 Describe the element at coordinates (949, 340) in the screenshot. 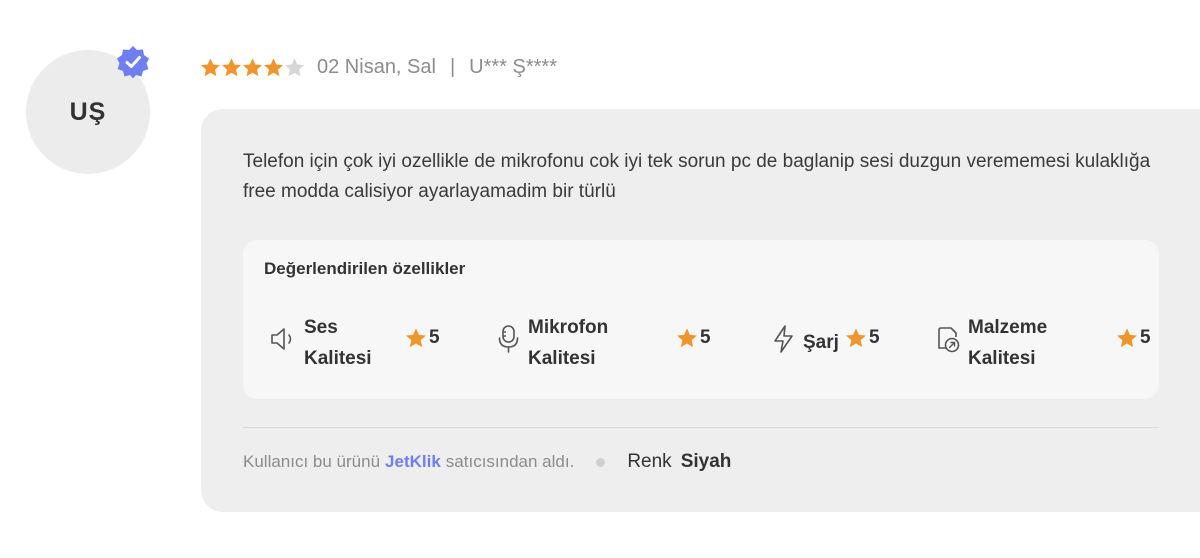

I see `material-icon` at that location.